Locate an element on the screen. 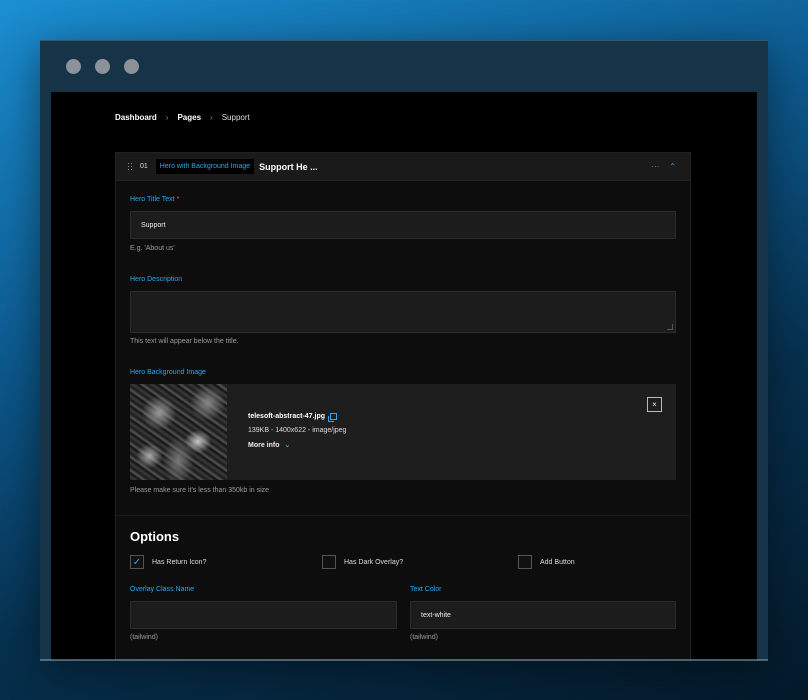 This screenshot has width=808, height=700. more-options-icon: ··· is located at coordinates (655, 166).